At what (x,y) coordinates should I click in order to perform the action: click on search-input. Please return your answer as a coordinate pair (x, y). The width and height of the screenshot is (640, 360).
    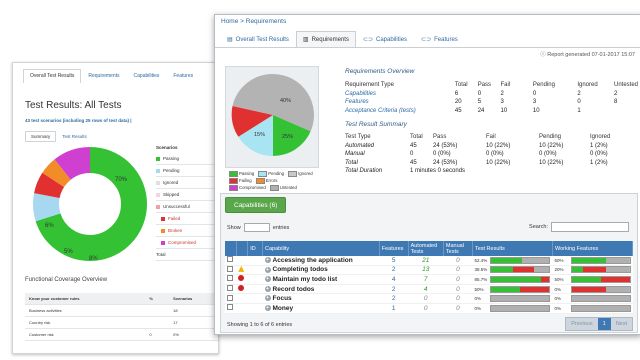
    Looking at the image, I should click on (590, 227).